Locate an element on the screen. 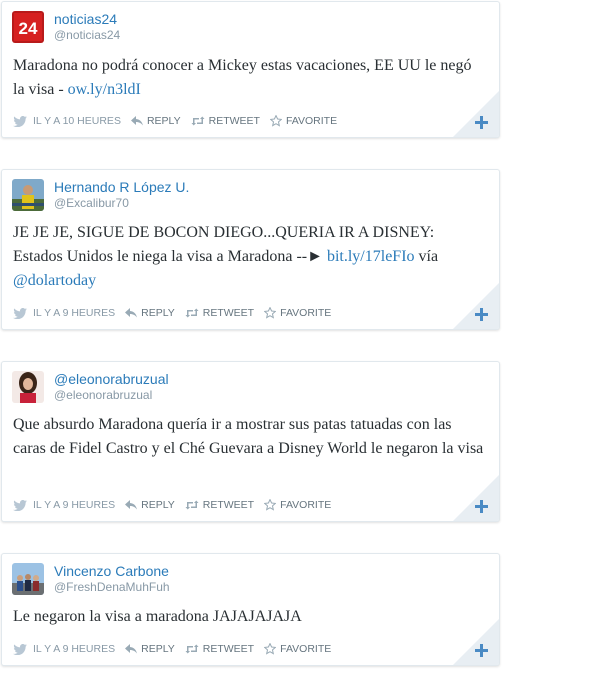 This screenshot has width=614, height=676. noticias24-logo-avatar: 24 is located at coordinates (28, 27).